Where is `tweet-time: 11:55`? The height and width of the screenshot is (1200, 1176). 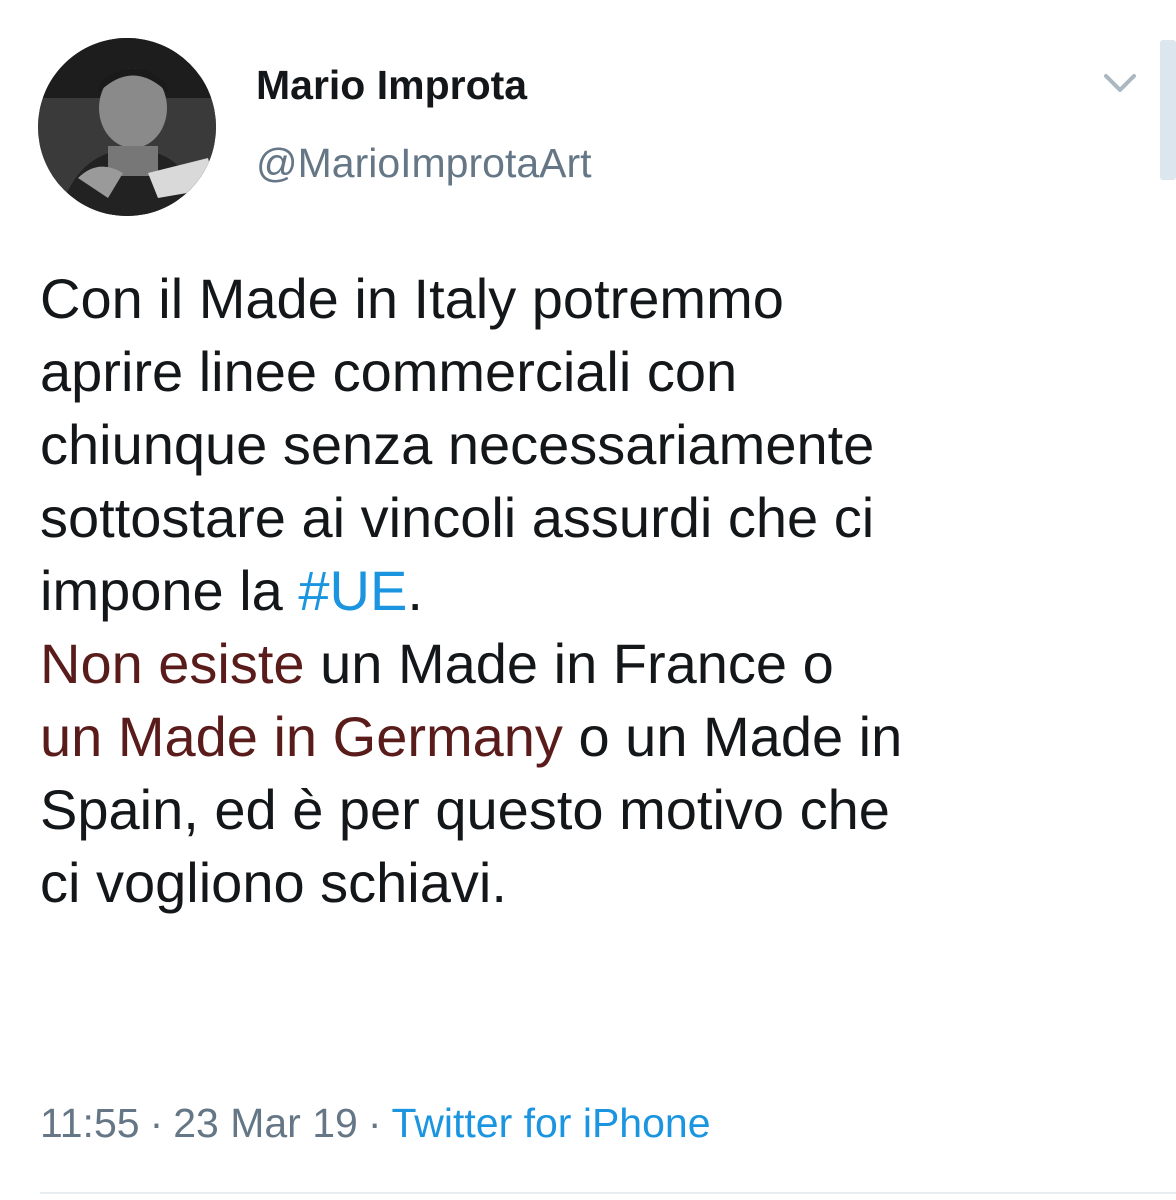
tweet-time: 11:55 is located at coordinates (90, 1123).